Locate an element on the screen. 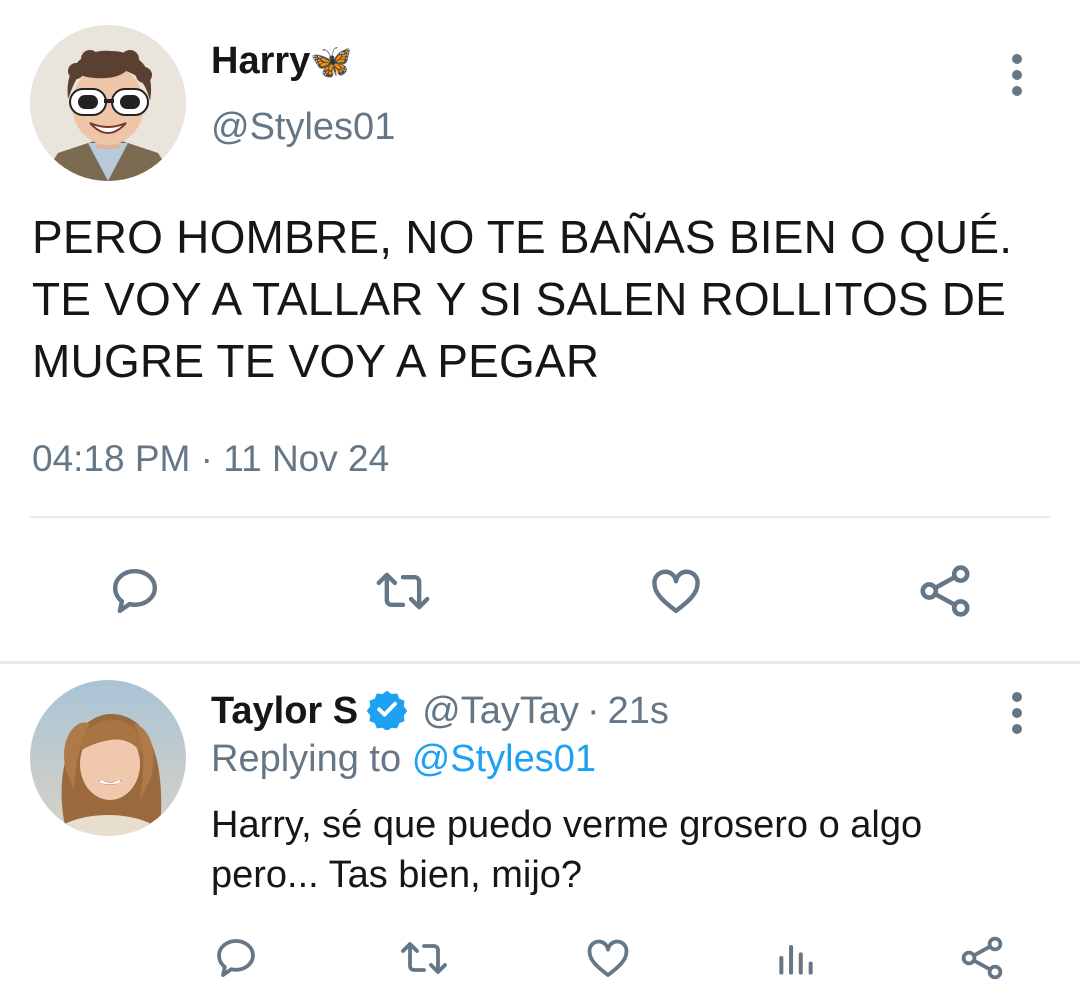 The height and width of the screenshot is (1008, 1080). reply-comment-button is located at coordinates (236, 958).